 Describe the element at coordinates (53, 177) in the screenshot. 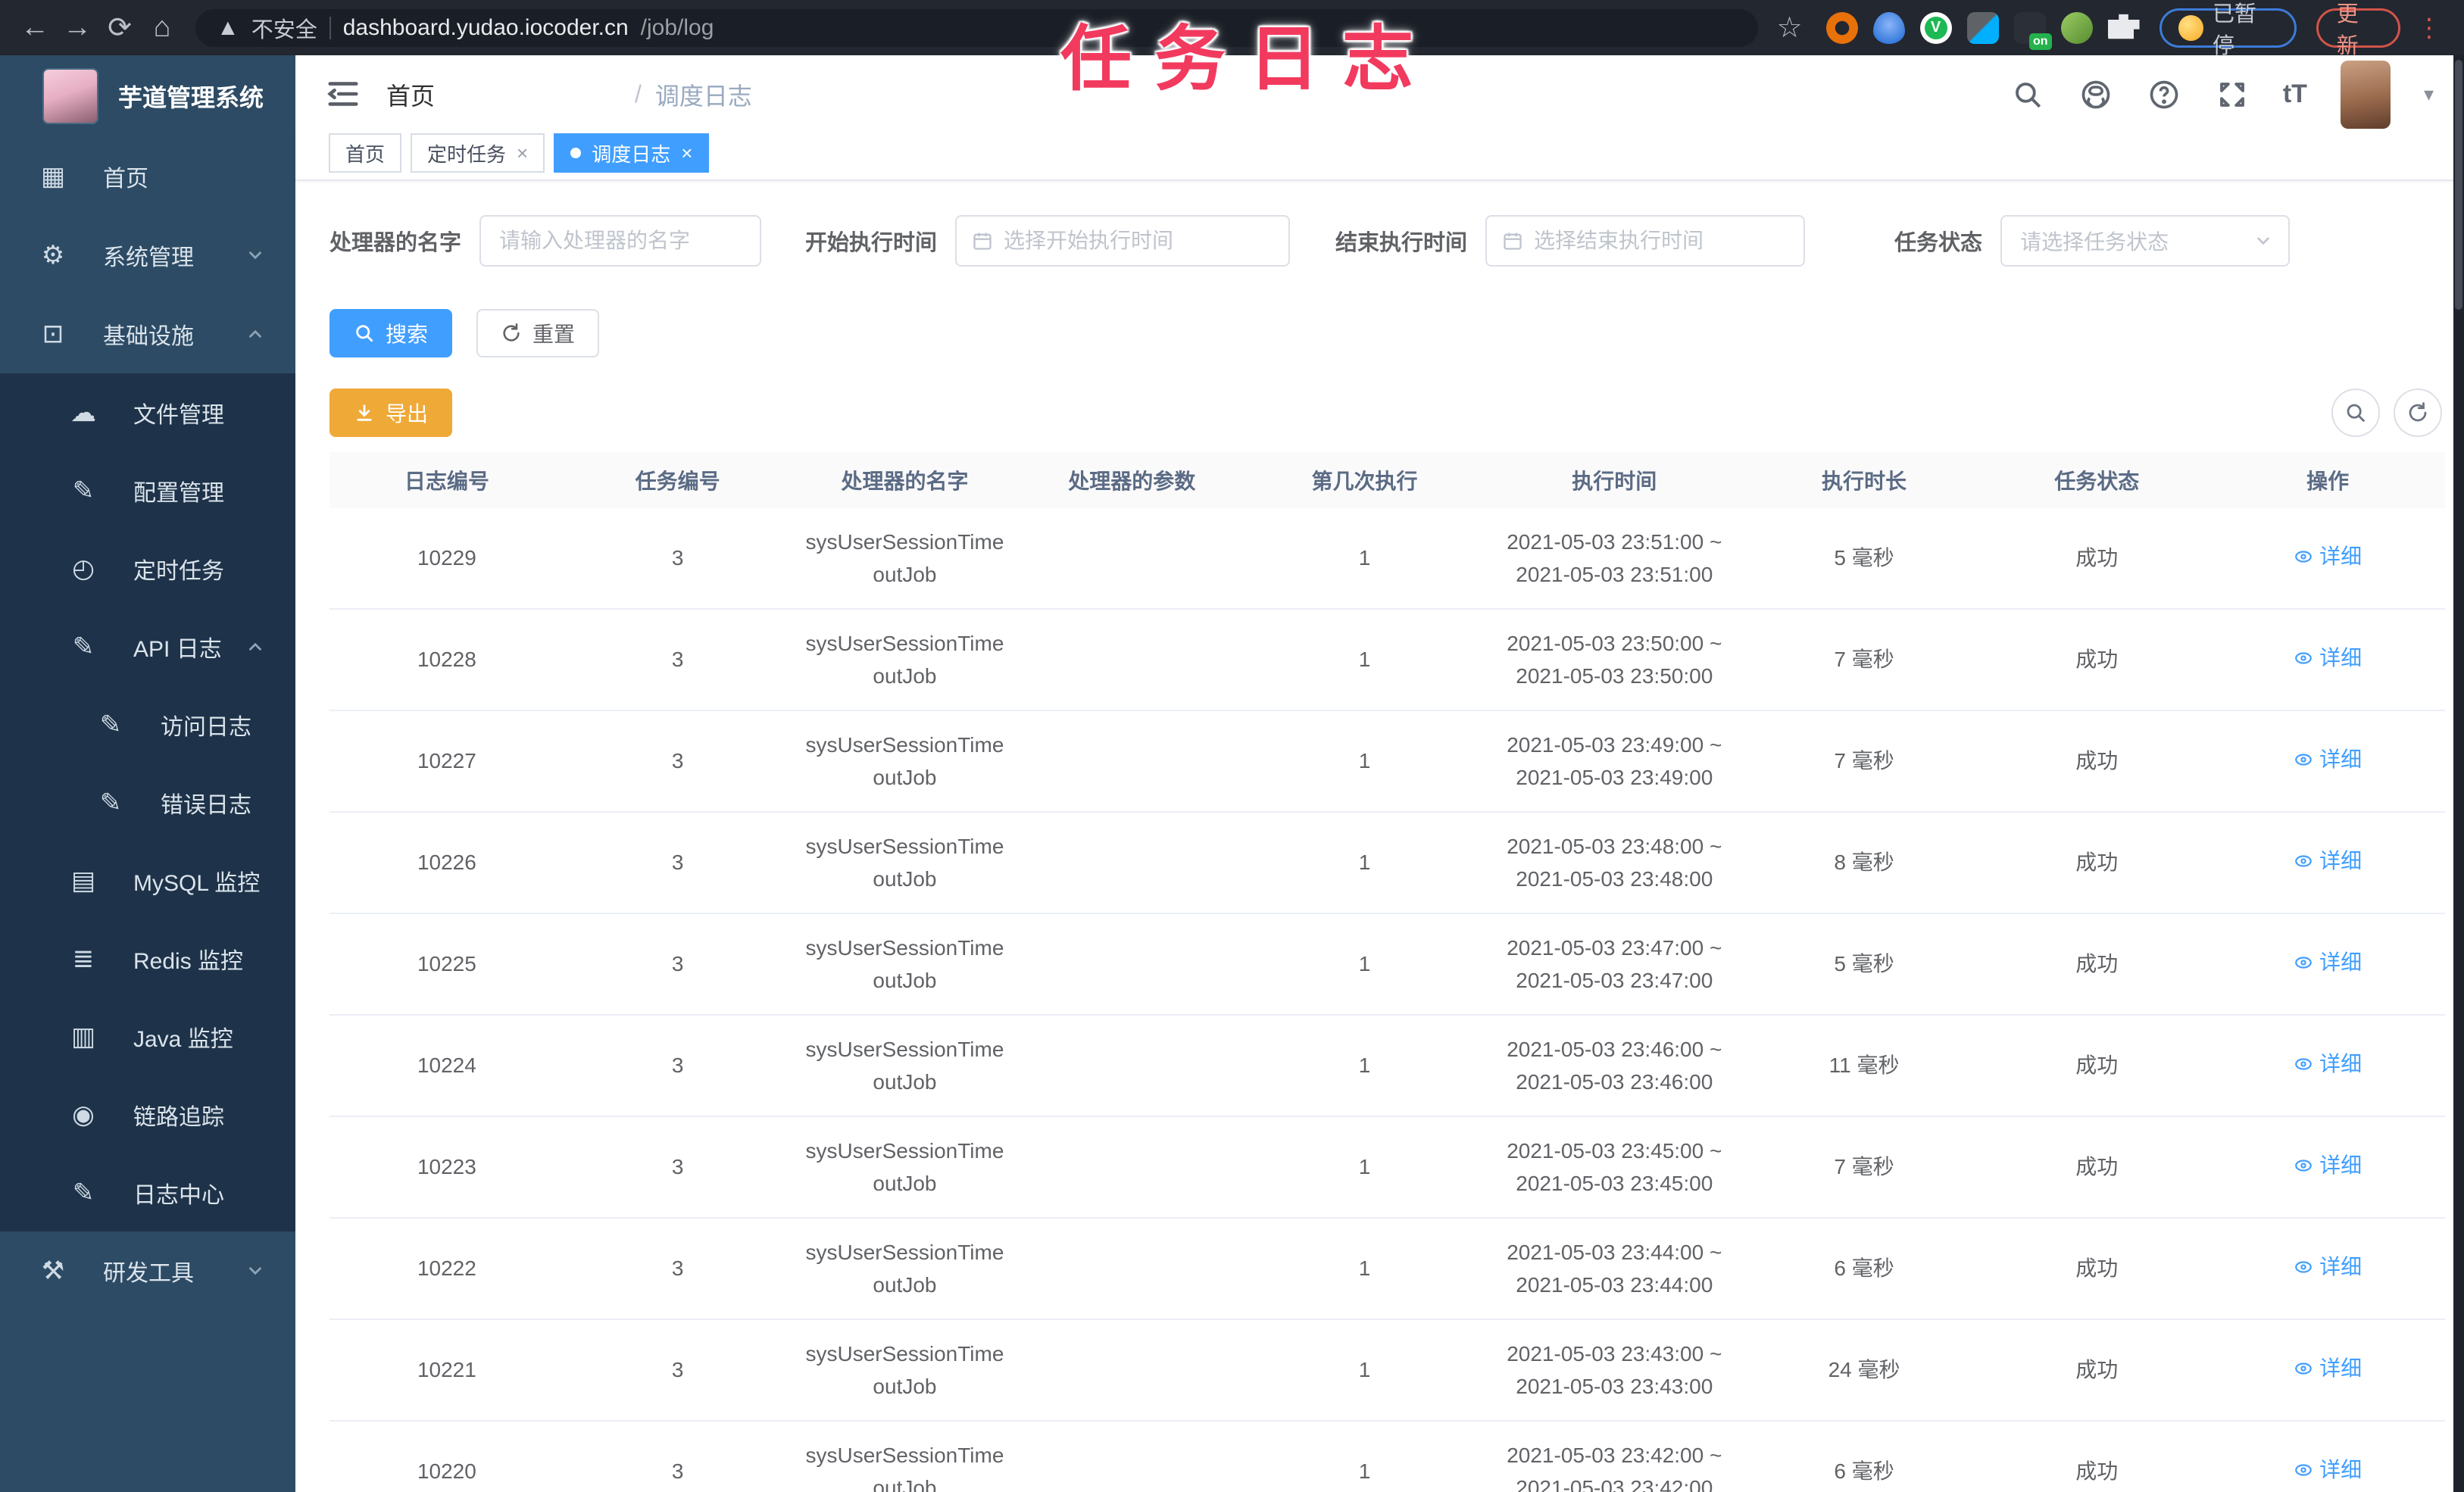

I see `dashboard-icon: ▦` at that location.